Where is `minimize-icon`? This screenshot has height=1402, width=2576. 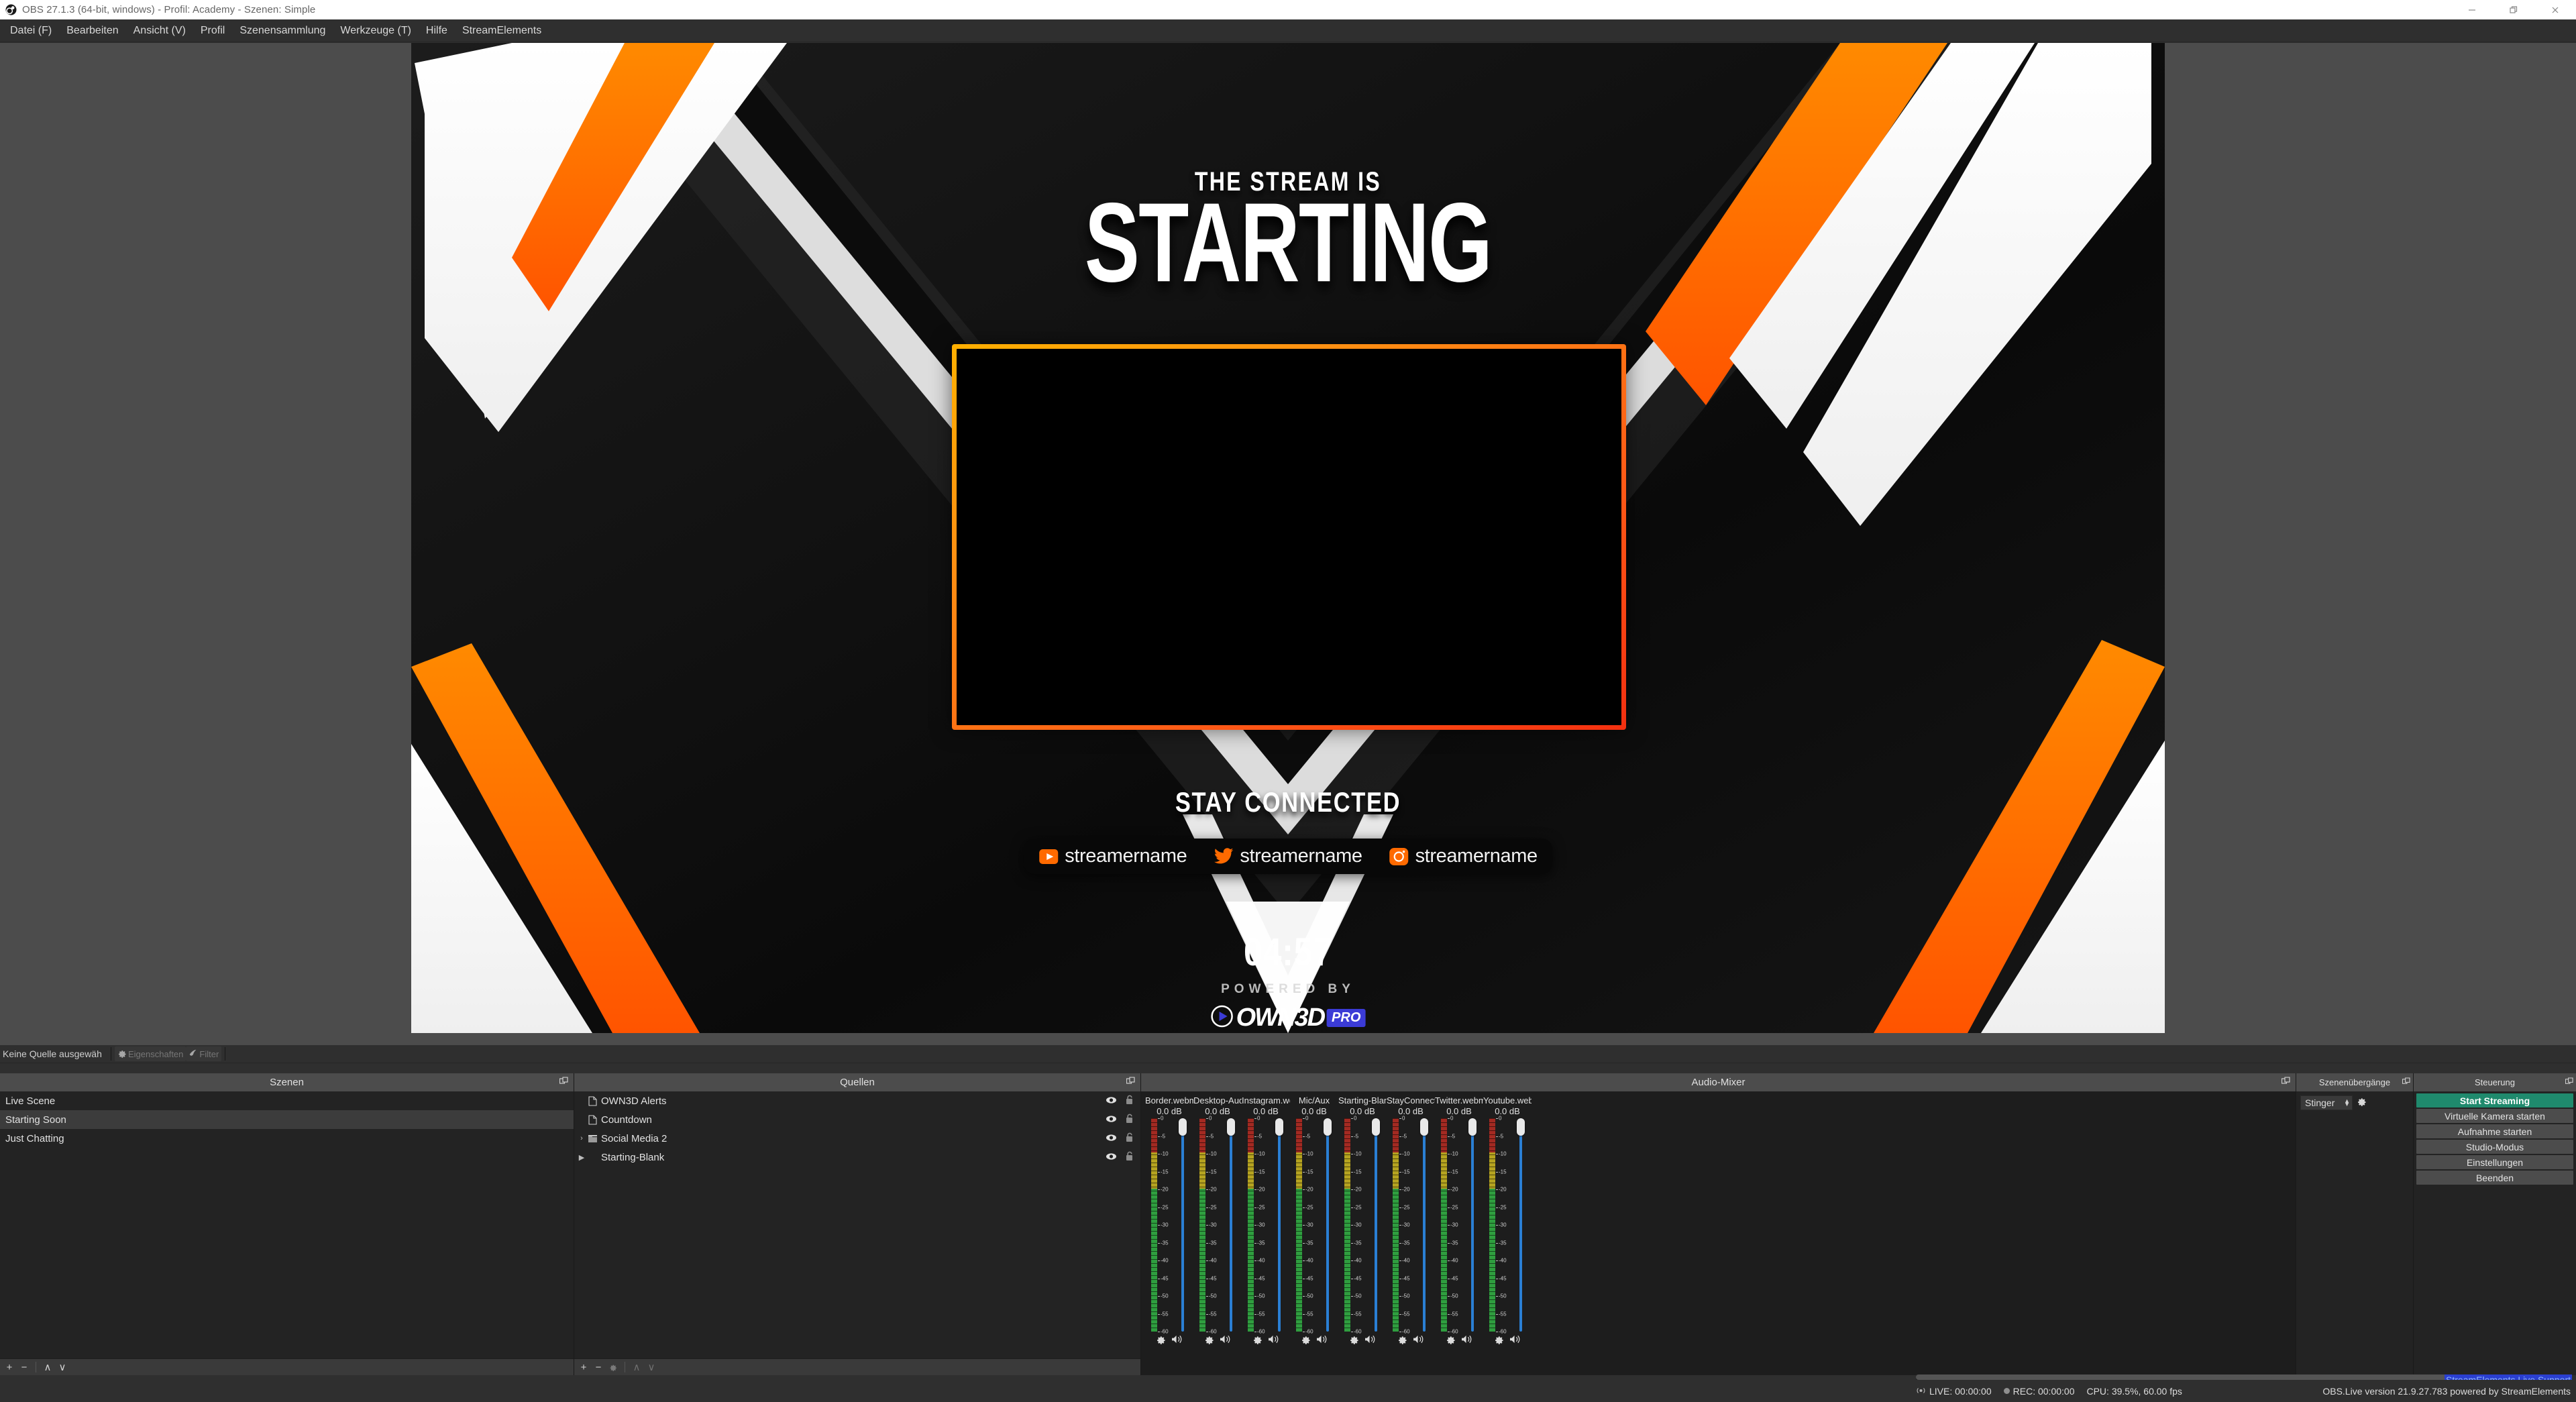 minimize-icon is located at coordinates (2472, 10).